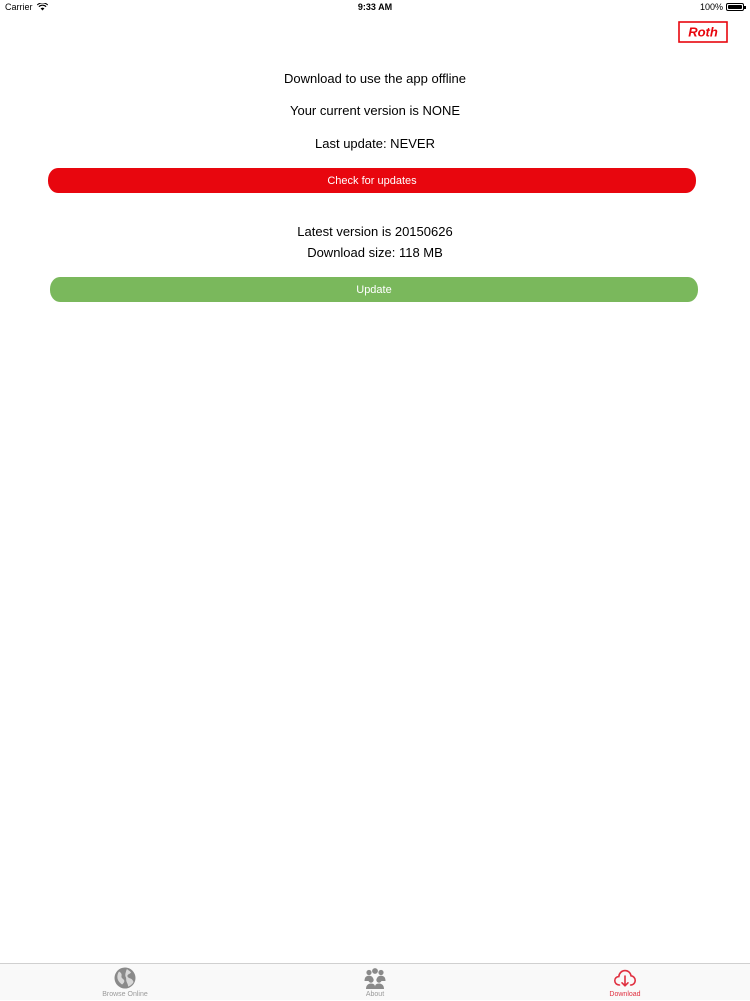 This screenshot has width=750, height=1001. I want to click on tab-download: Download, so click(625, 982).